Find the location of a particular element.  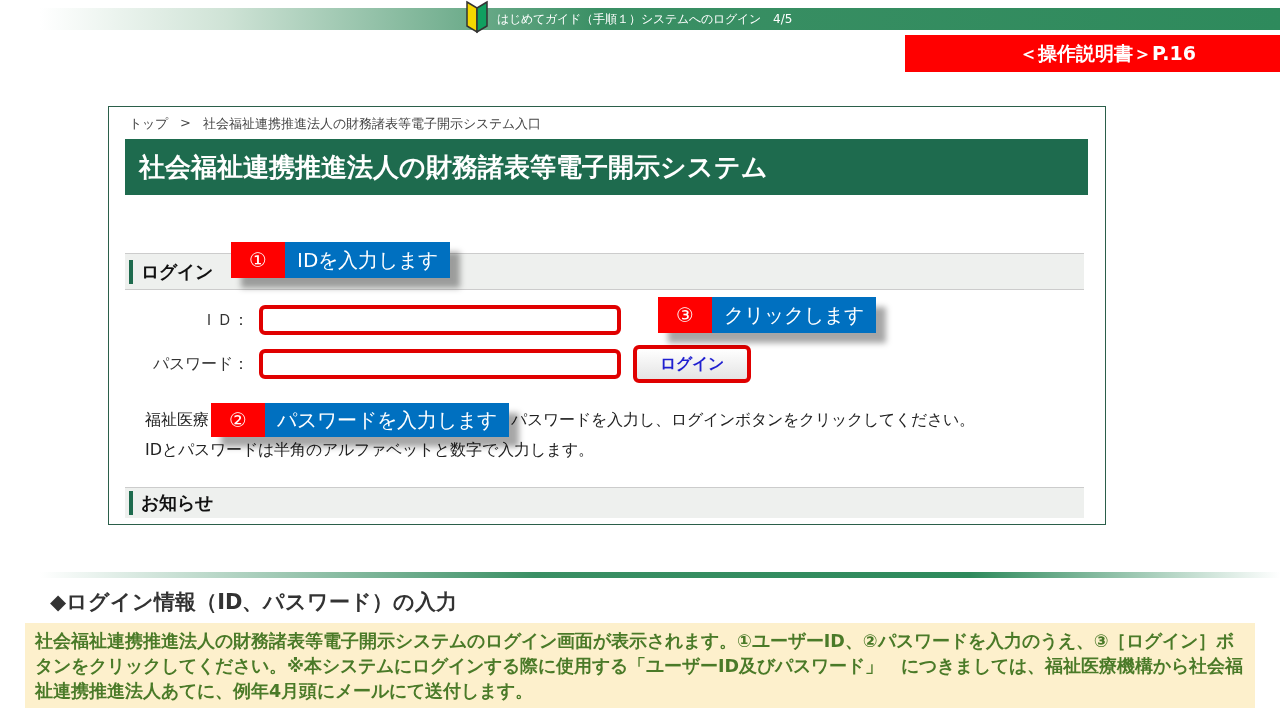

slide-title: はじめてガイド（手順１）システムへのログイン 4/5 is located at coordinates (645, 19).